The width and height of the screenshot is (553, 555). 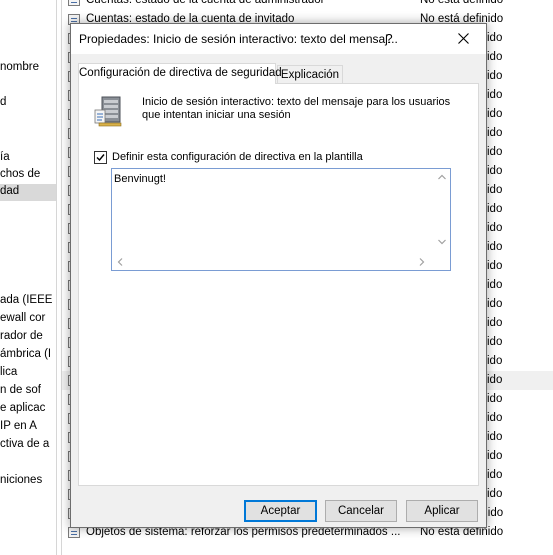 What do you see at coordinates (8, 372) in the screenshot?
I see `tree-item: lica` at bounding box center [8, 372].